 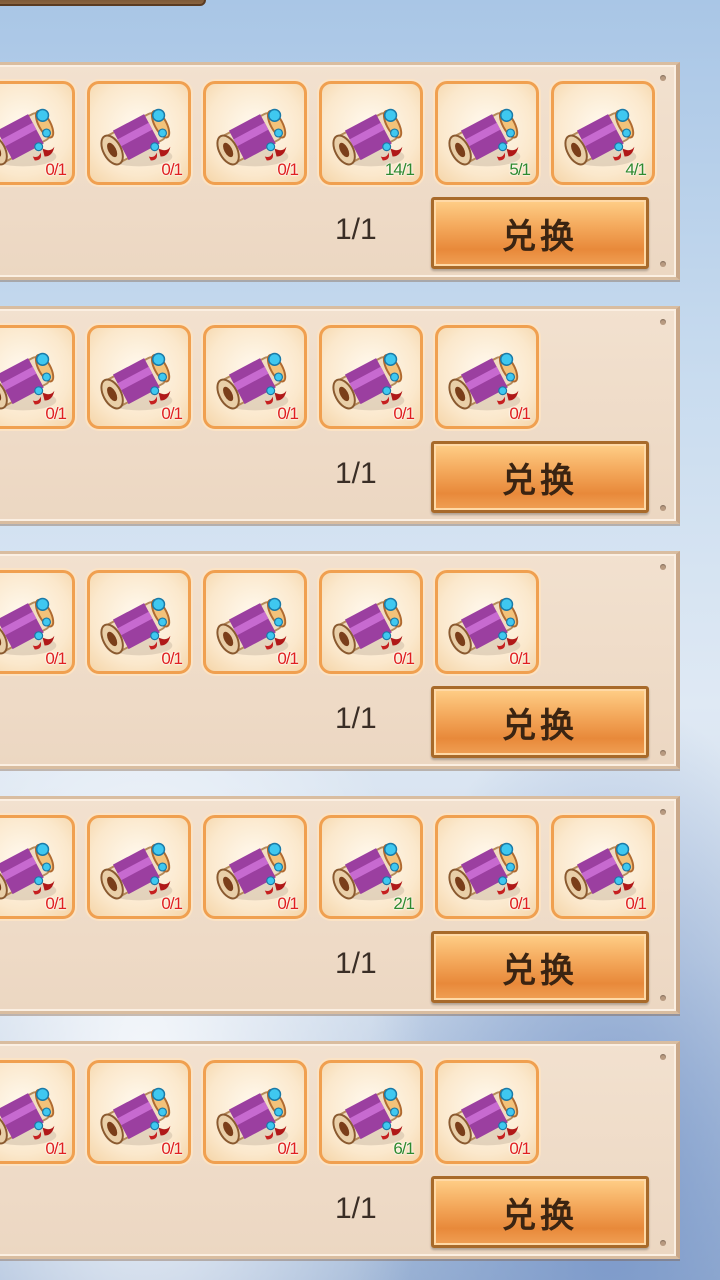 I want to click on item-count: 6/1, so click(x=404, y=1148).